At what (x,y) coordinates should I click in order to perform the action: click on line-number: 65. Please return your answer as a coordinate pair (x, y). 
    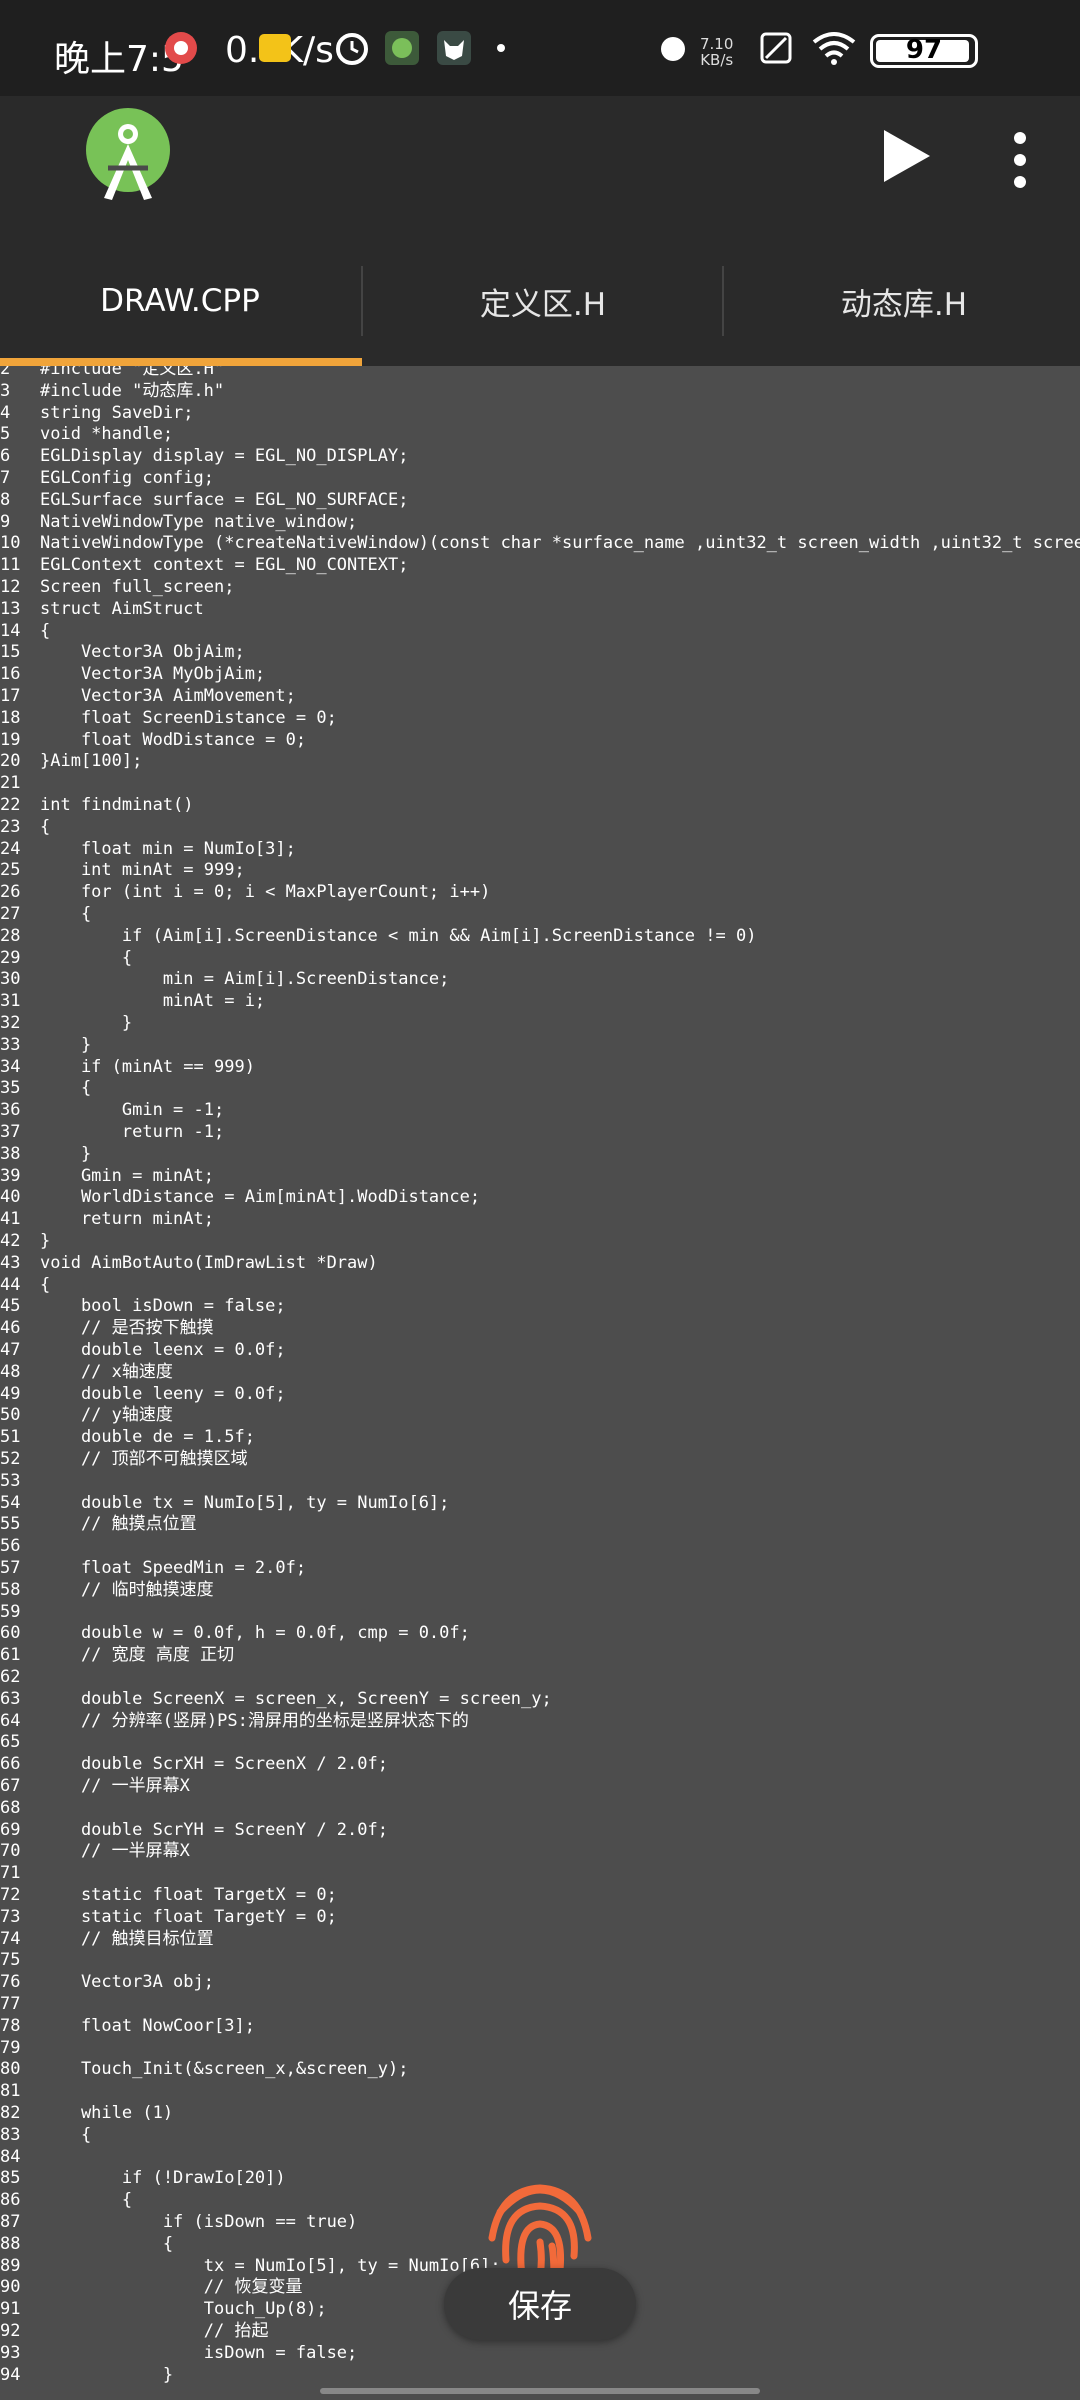
    Looking at the image, I should click on (10, 1742).